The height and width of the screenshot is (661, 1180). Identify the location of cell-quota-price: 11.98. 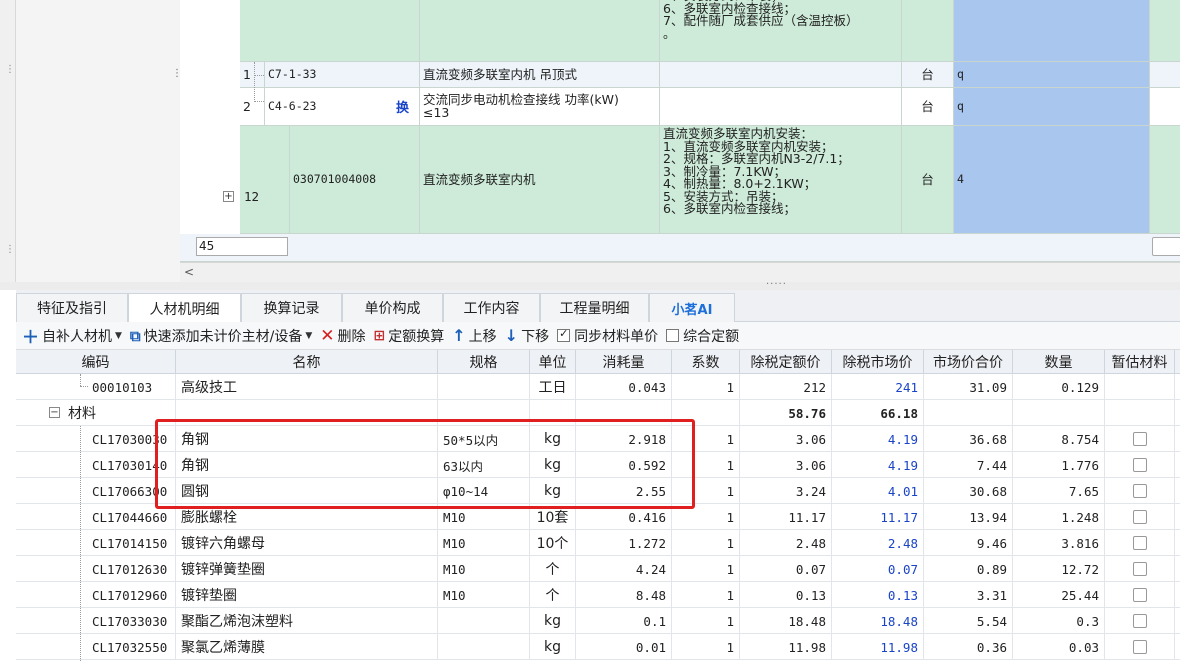
(786, 647).